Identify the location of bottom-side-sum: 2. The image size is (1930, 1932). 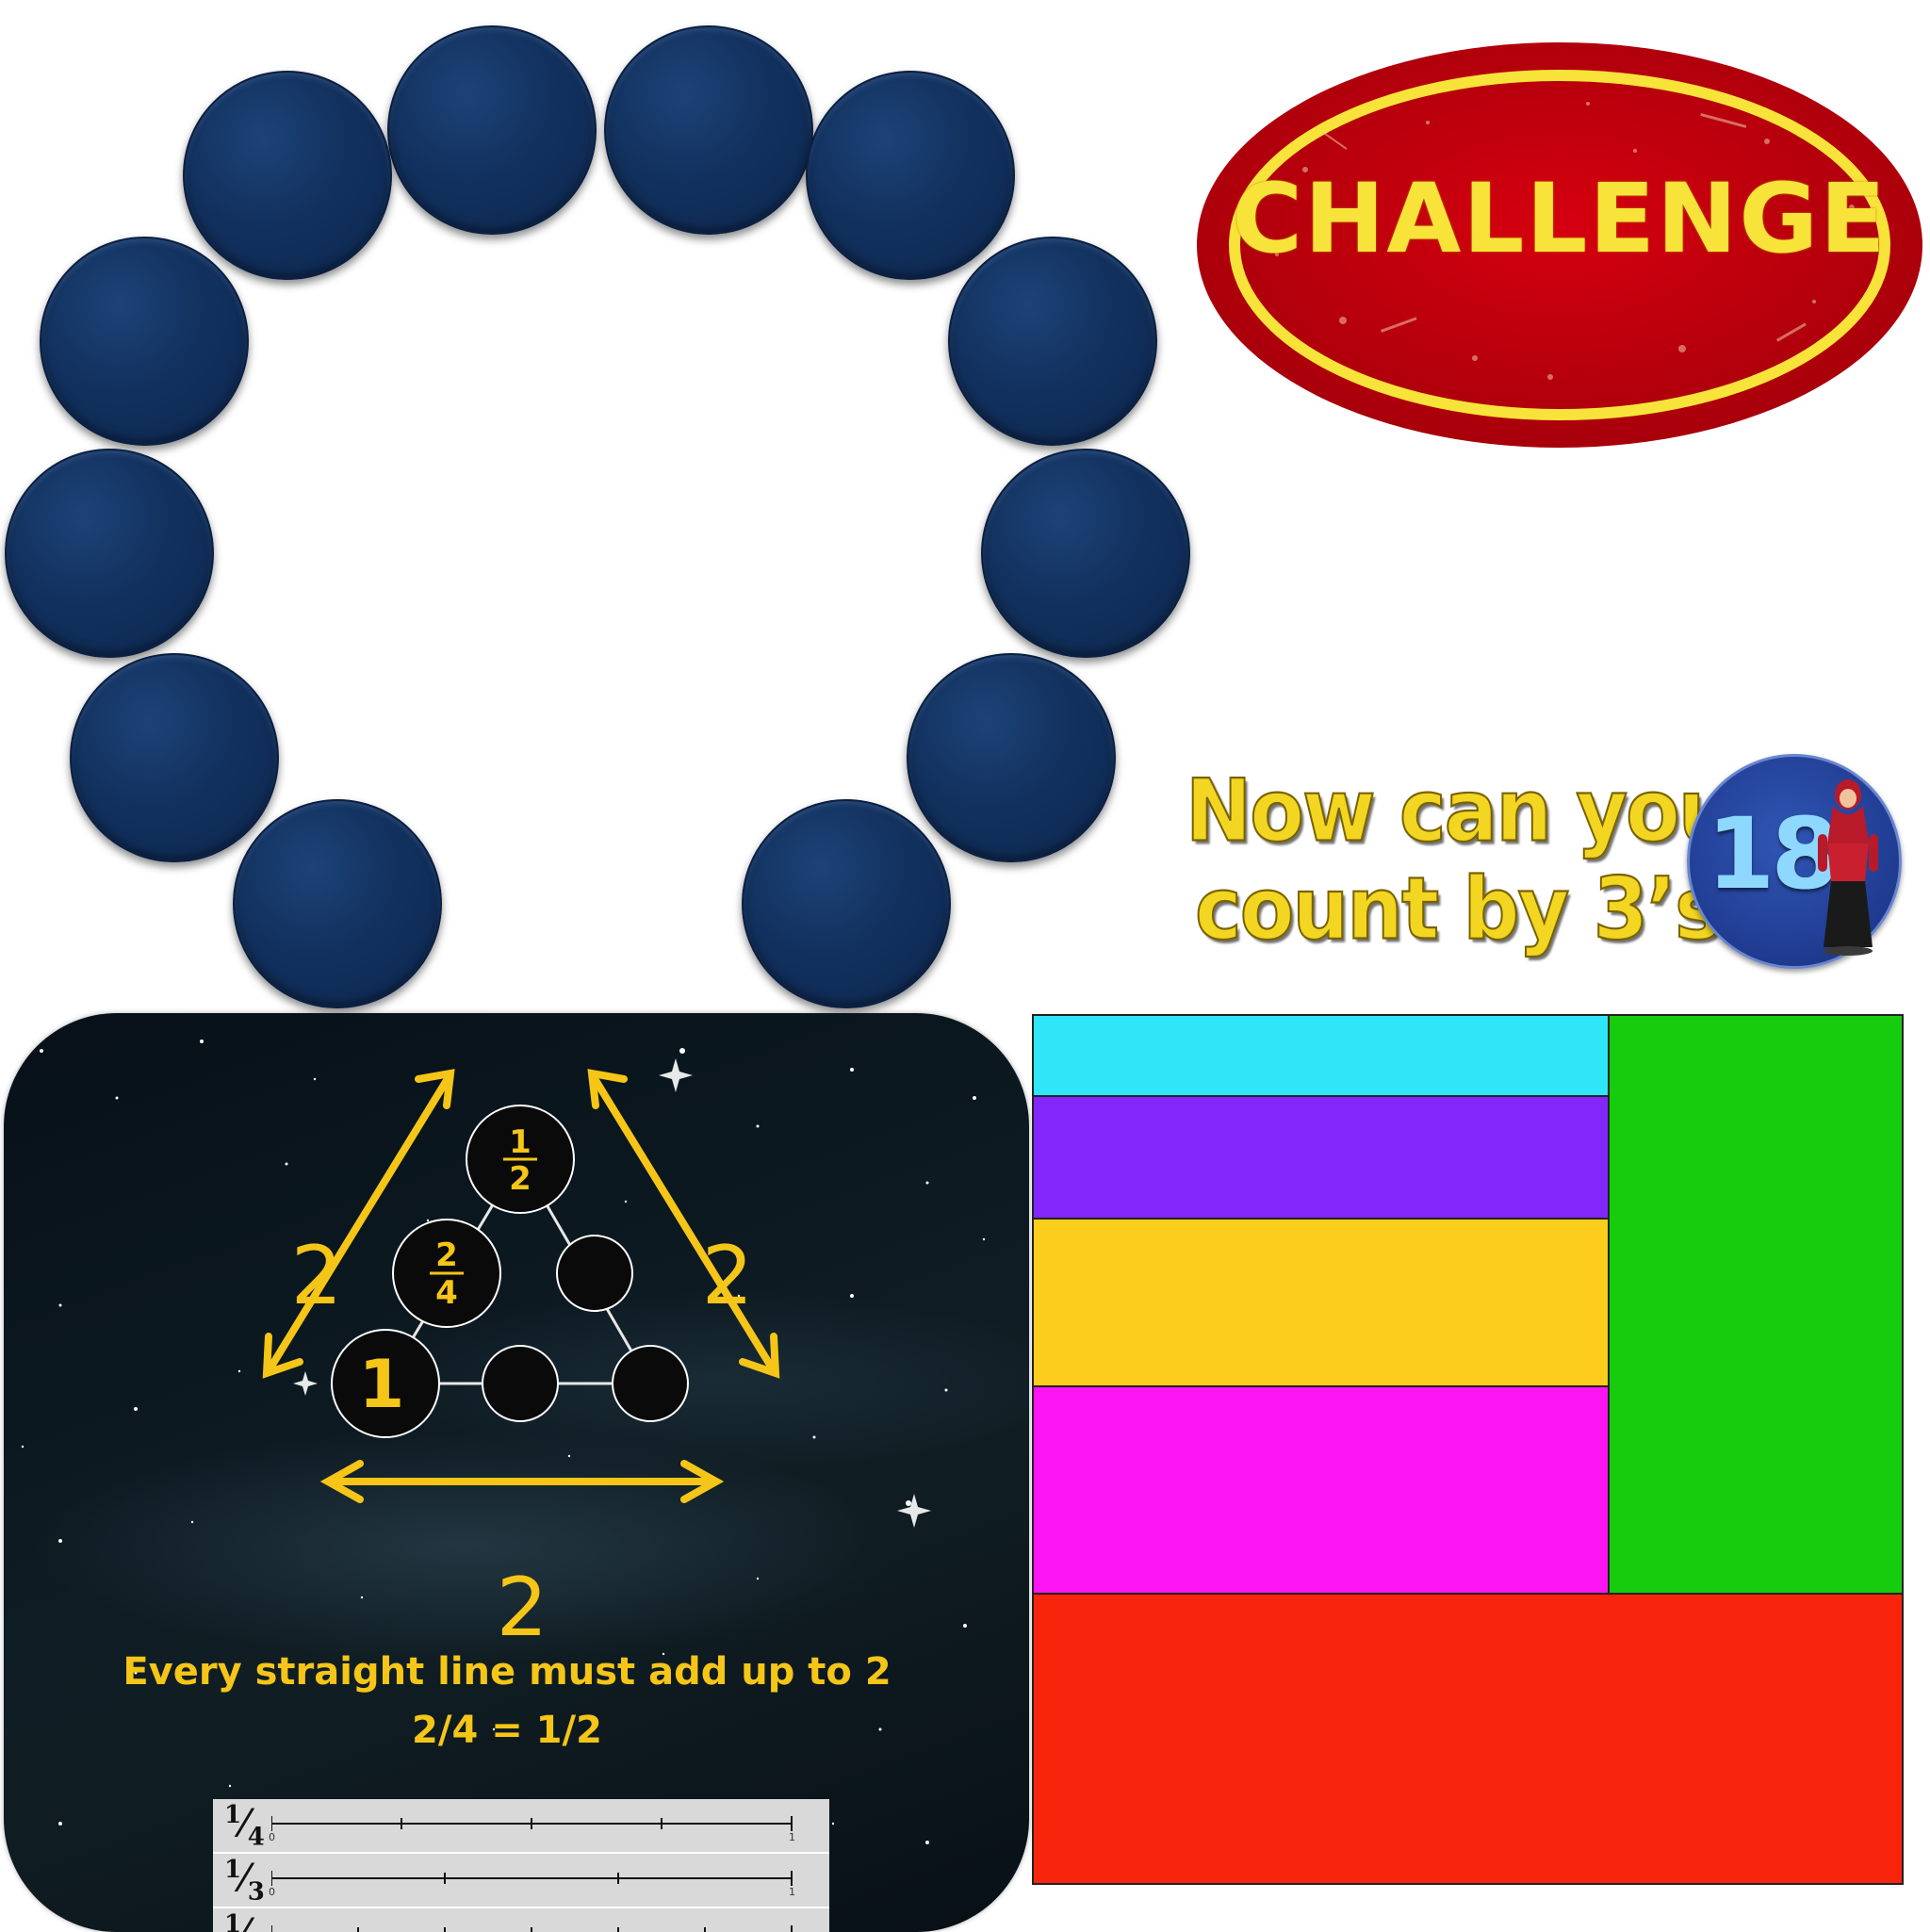
(522, 1608).